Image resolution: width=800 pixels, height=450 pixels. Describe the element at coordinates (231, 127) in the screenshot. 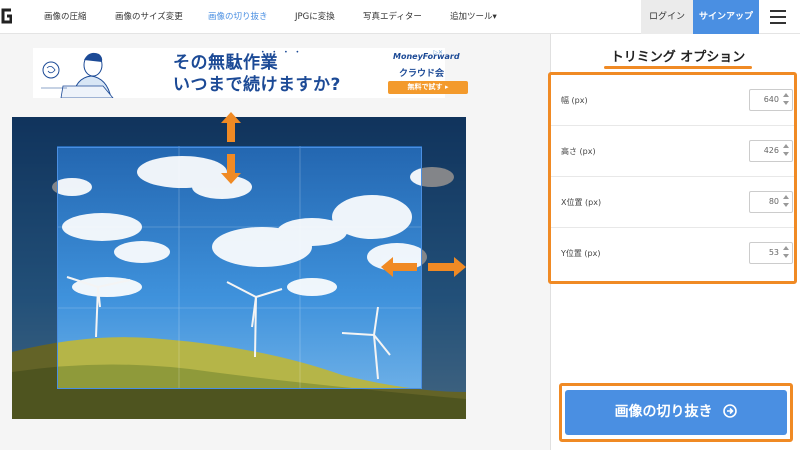

I see `arrow-up-icon` at that location.